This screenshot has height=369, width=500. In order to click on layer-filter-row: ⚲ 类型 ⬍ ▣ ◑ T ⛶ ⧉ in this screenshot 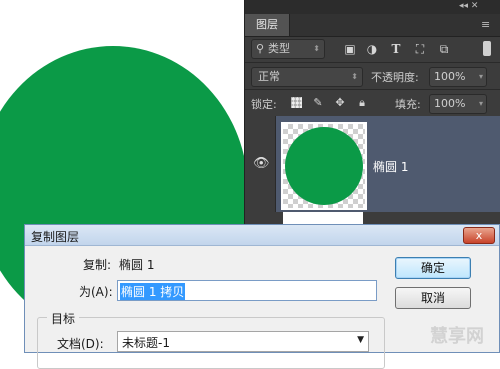, I will do `click(372, 49)`.